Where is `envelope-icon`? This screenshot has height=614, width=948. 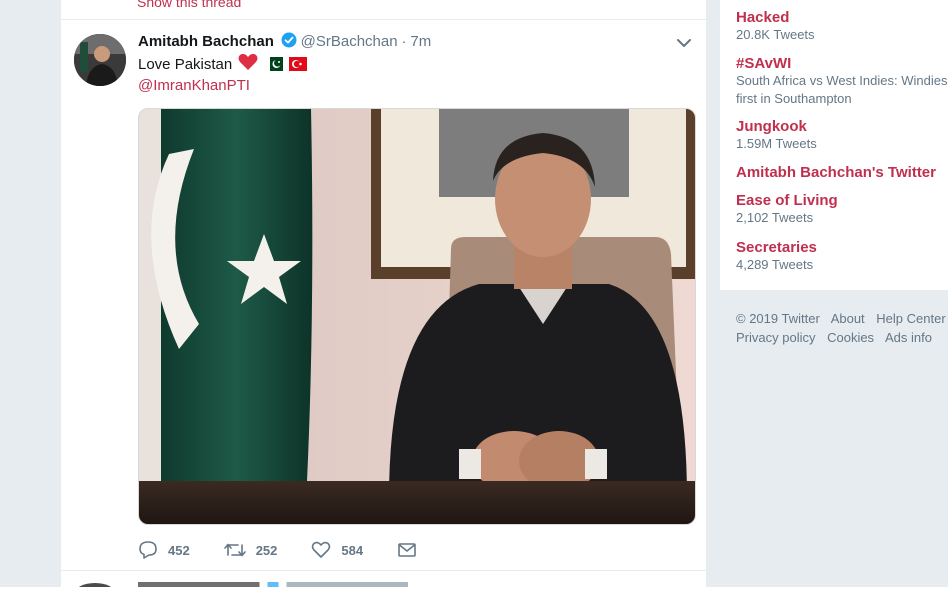
envelope-icon is located at coordinates (407, 550).